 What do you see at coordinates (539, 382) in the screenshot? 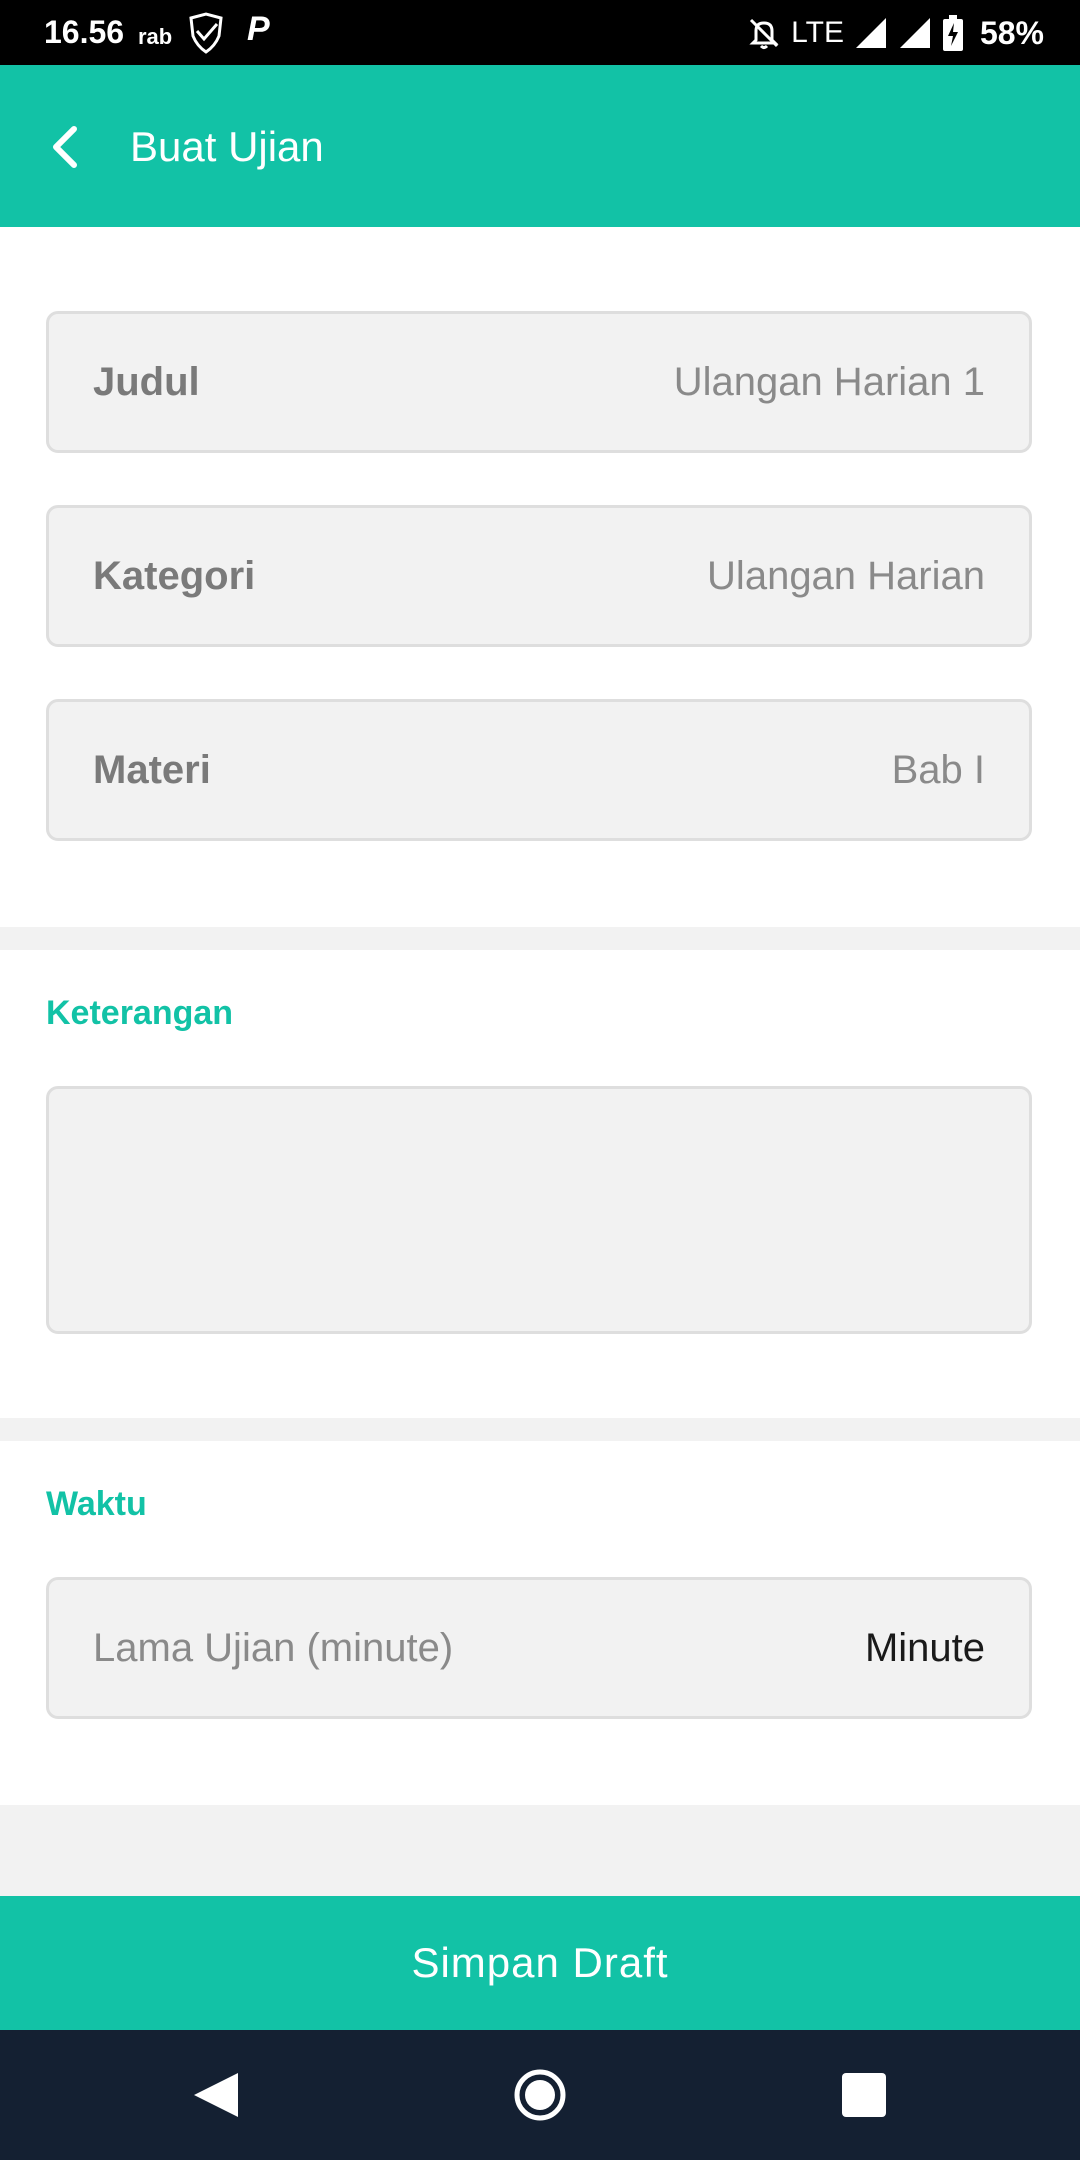
I see `judul-field: Judul Ulangan Harian 1` at bounding box center [539, 382].